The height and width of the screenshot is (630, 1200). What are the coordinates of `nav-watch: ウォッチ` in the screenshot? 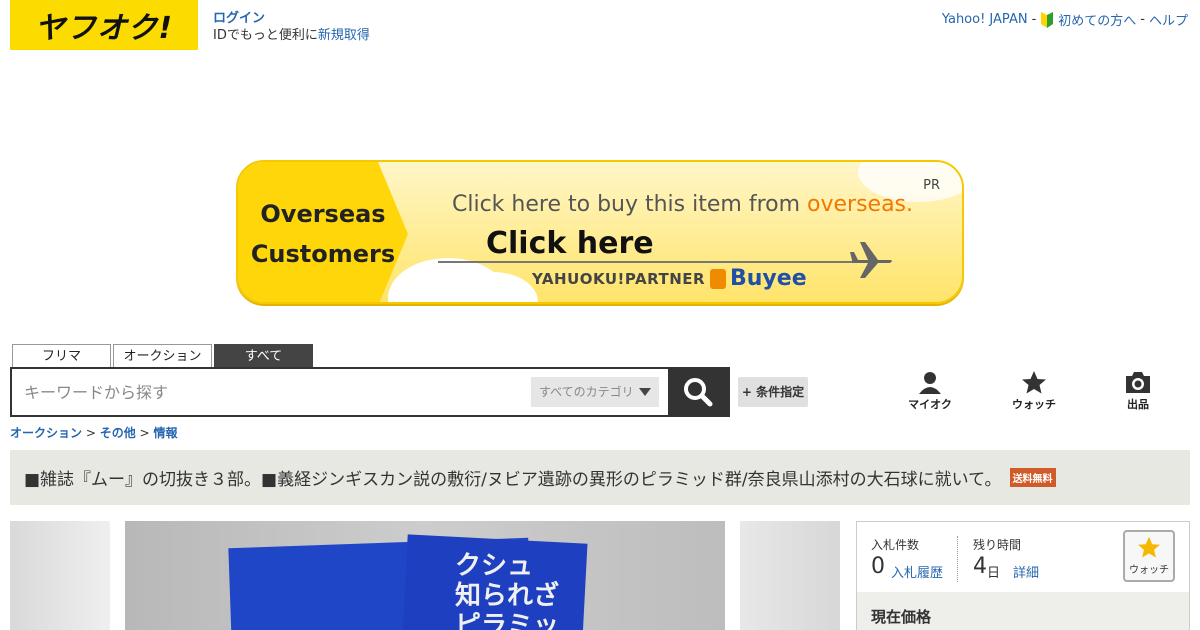 It's located at (1034, 391).